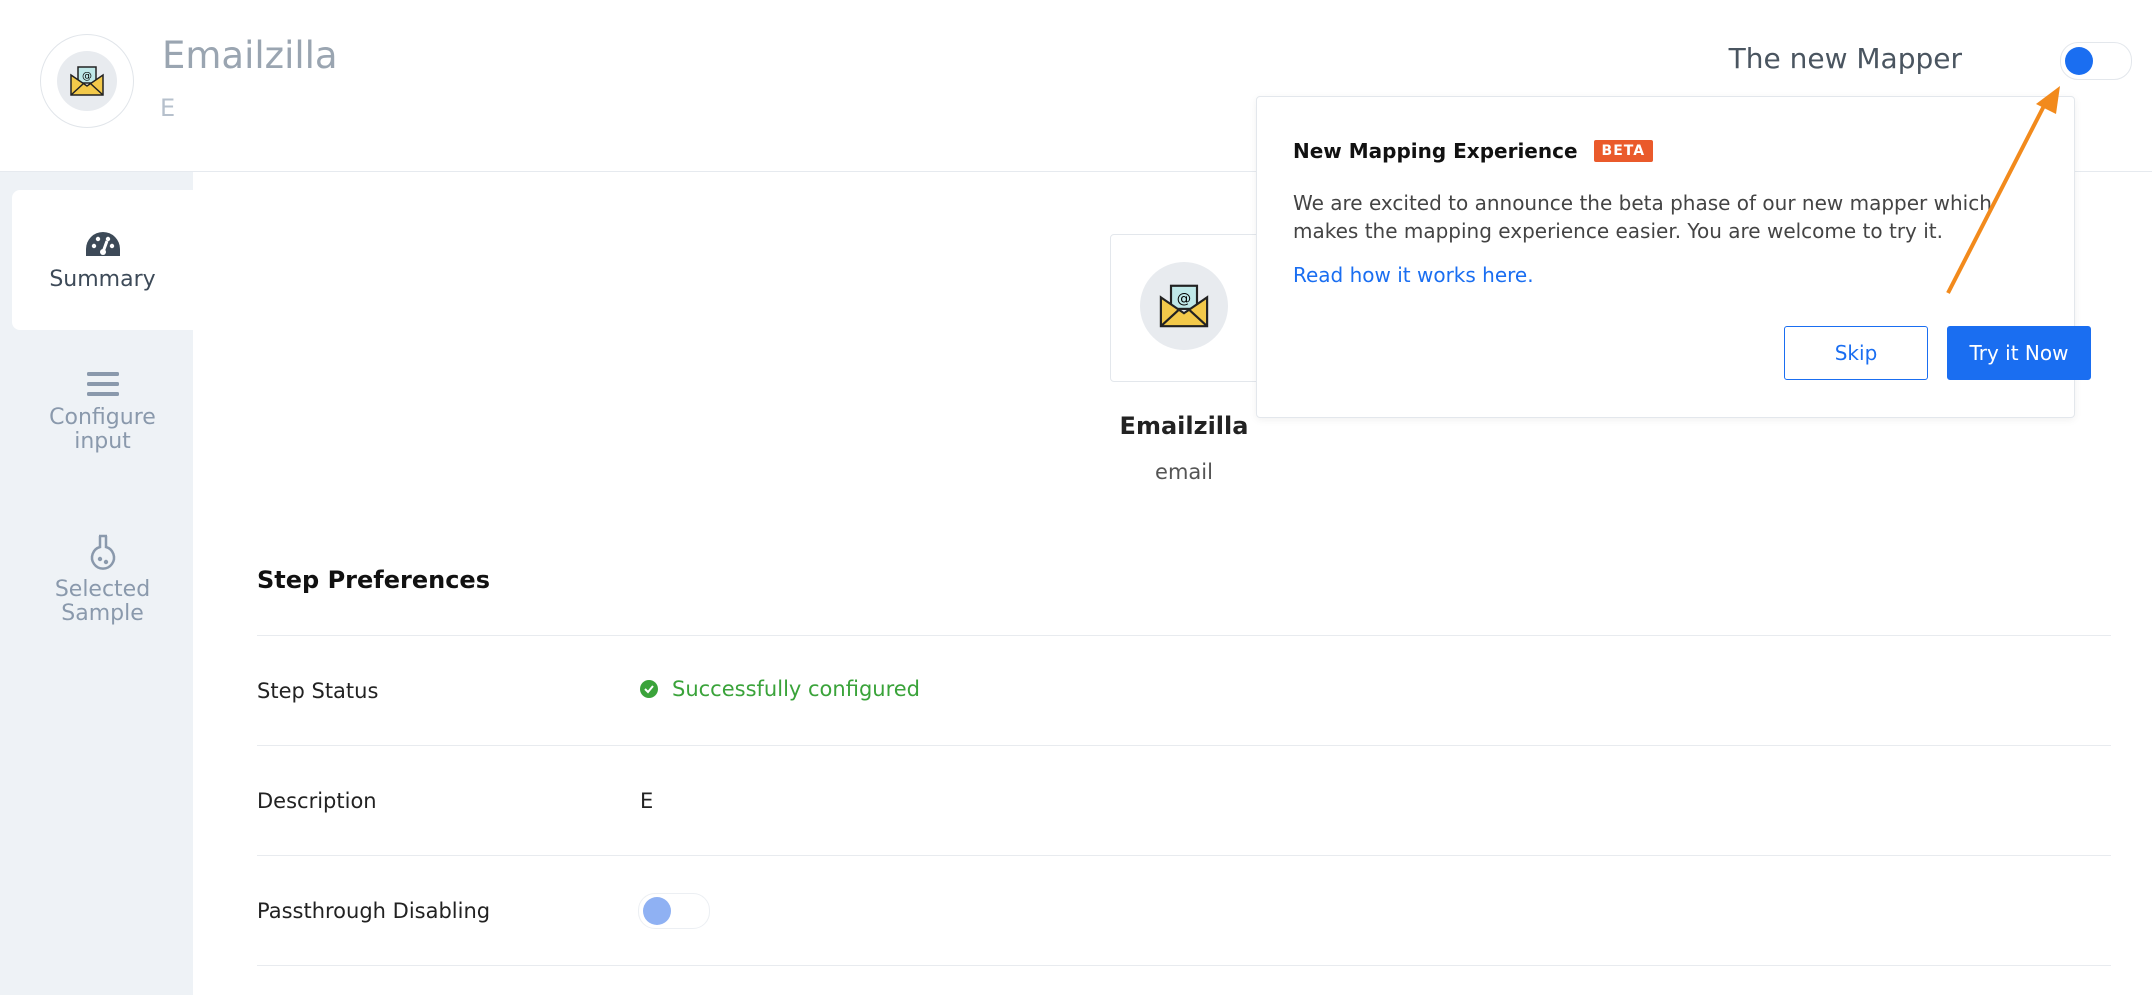 The width and height of the screenshot is (2152, 995). Describe the element at coordinates (250, 55) in the screenshot. I see `app-title: Emailzilla` at that location.